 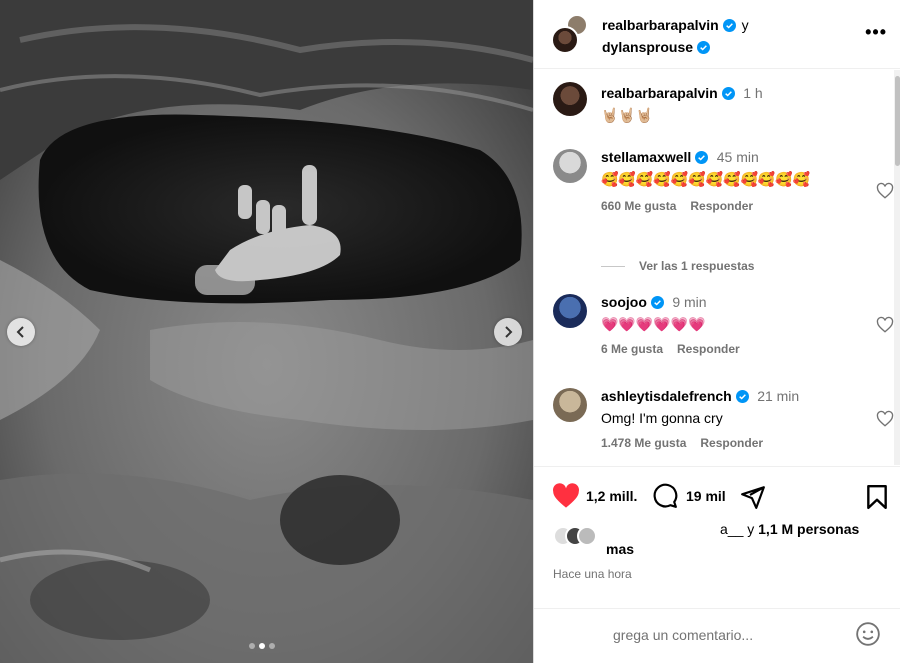 What do you see at coordinates (613, 266) in the screenshot?
I see `divider` at bounding box center [613, 266].